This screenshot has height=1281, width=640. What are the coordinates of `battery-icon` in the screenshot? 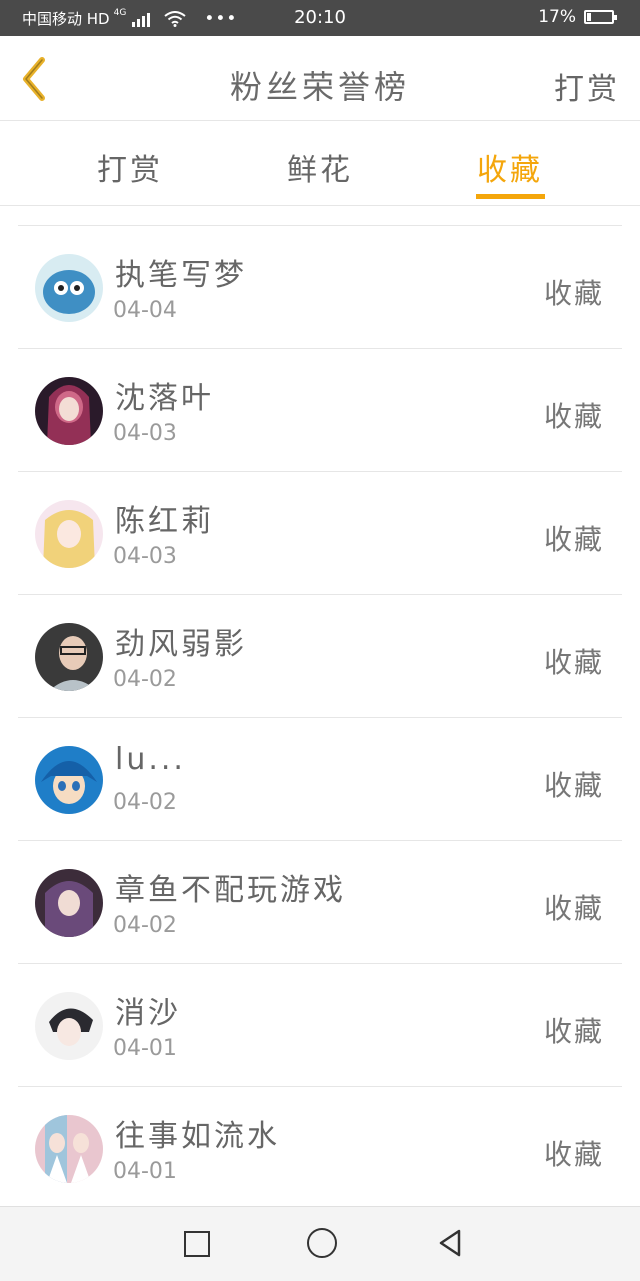 It's located at (600, 17).